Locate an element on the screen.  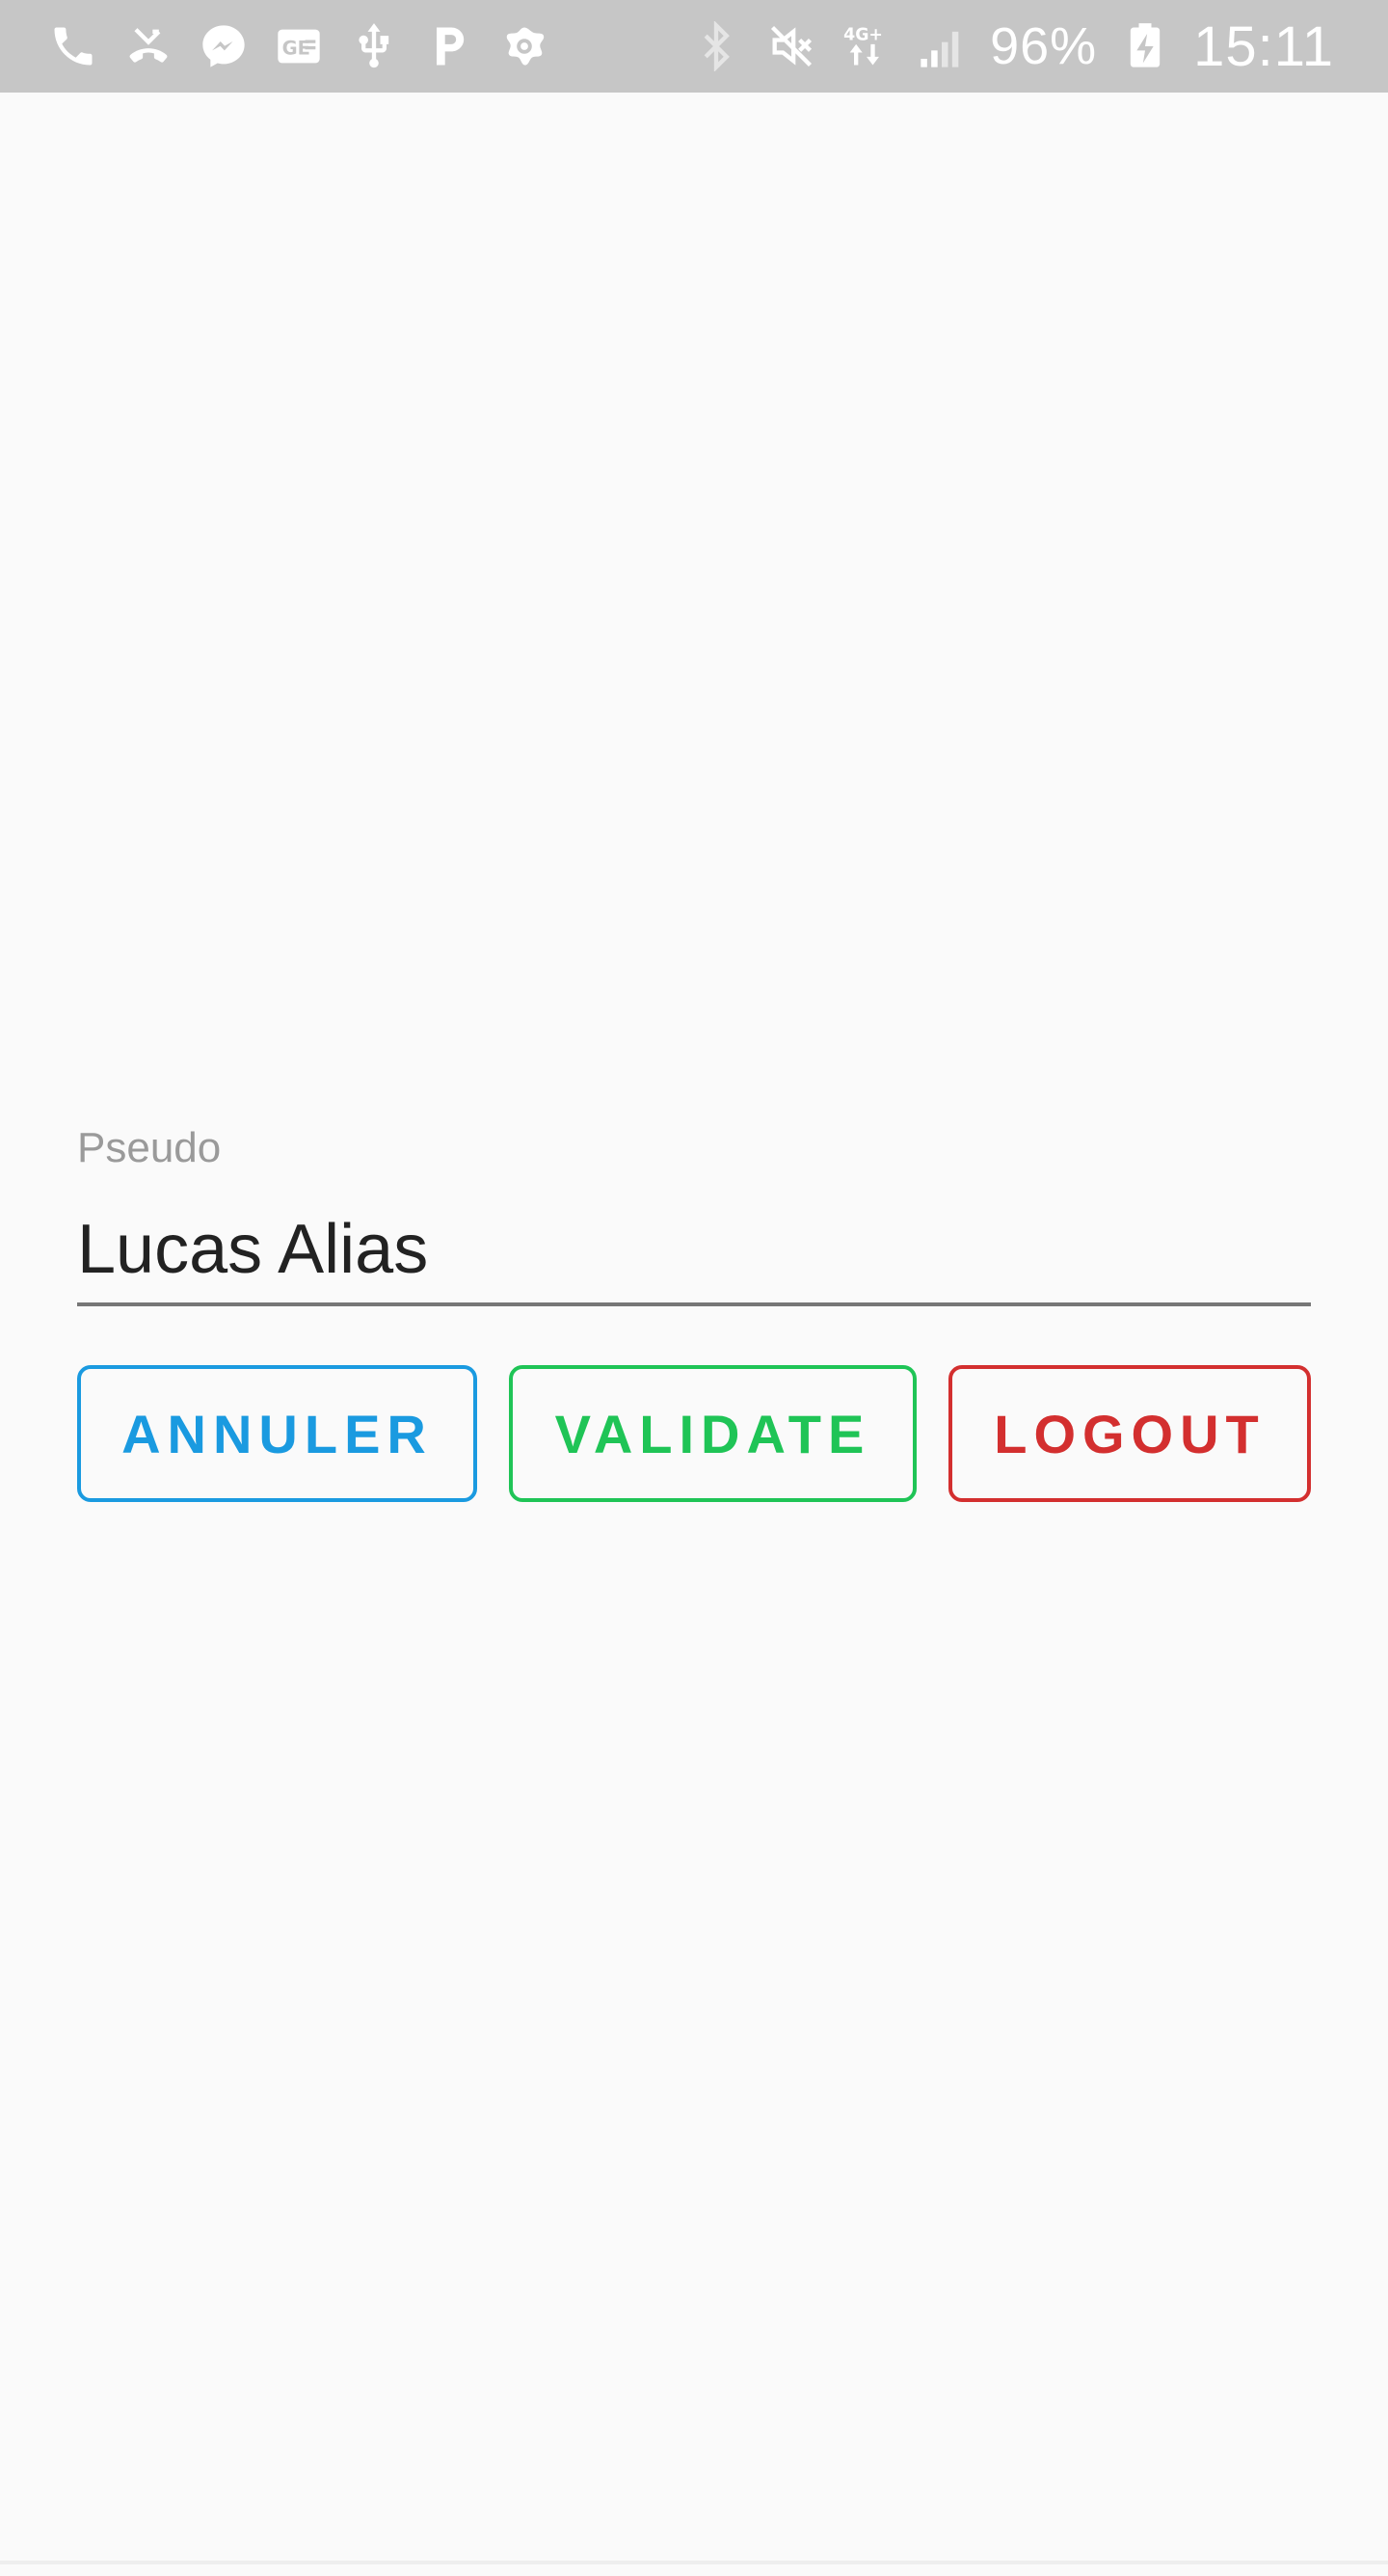
missed-call-icon is located at coordinates (148, 46).